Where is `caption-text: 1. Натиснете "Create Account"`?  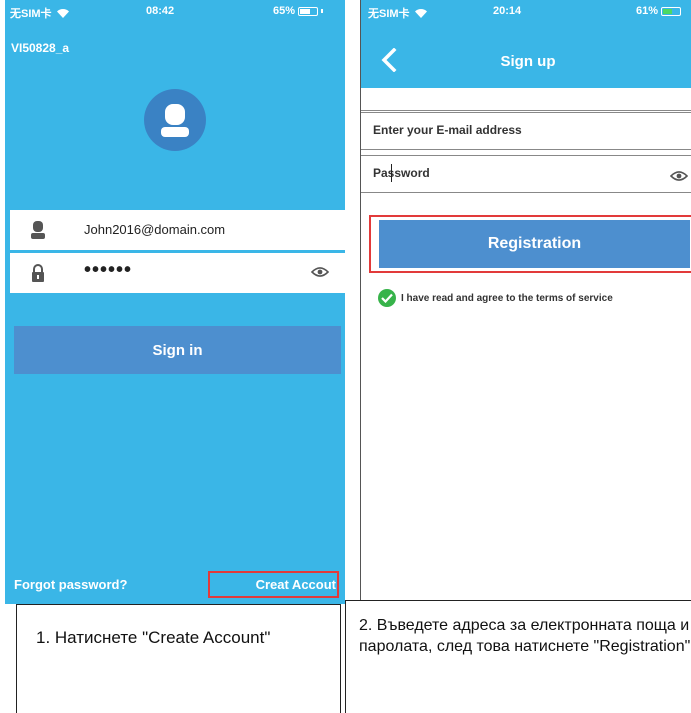 caption-text: 1. Натиснете "Create Account" is located at coordinates (153, 637).